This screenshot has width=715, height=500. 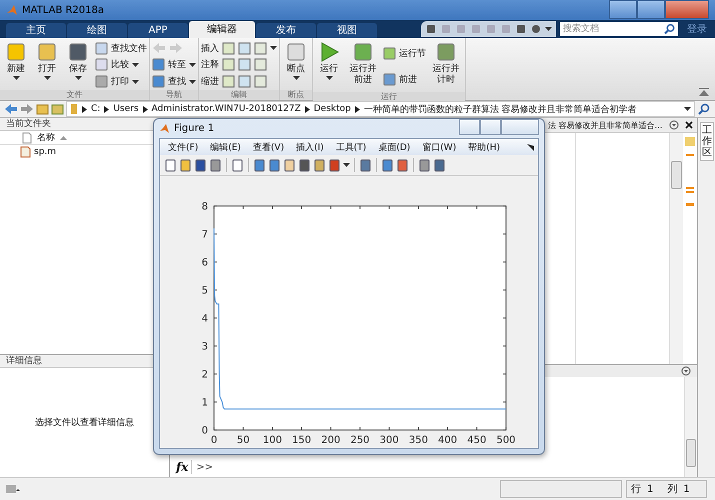 What do you see at coordinates (704, 92) in the screenshot?
I see `collapse-icon` at bounding box center [704, 92].